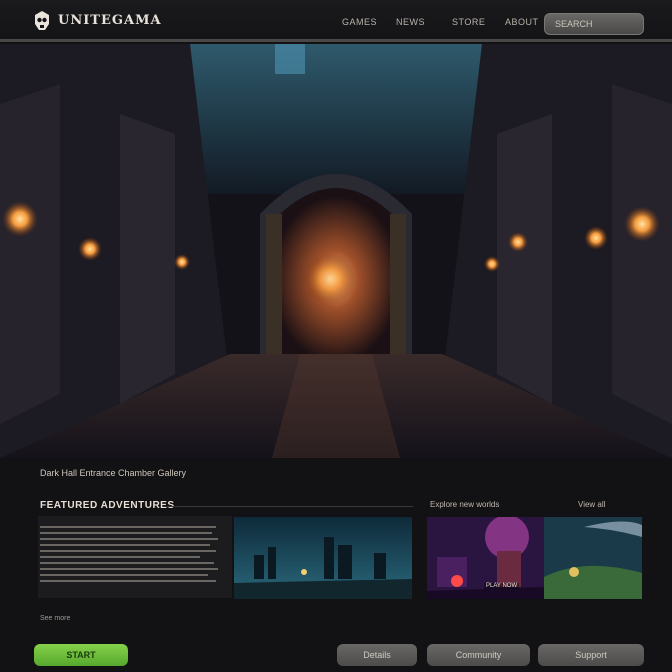 The width and height of the screenshot is (672, 672). What do you see at coordinates (522, 22) in the screenshot?
I see `nav-about: ABOUT` at bounding box center [522, 22].